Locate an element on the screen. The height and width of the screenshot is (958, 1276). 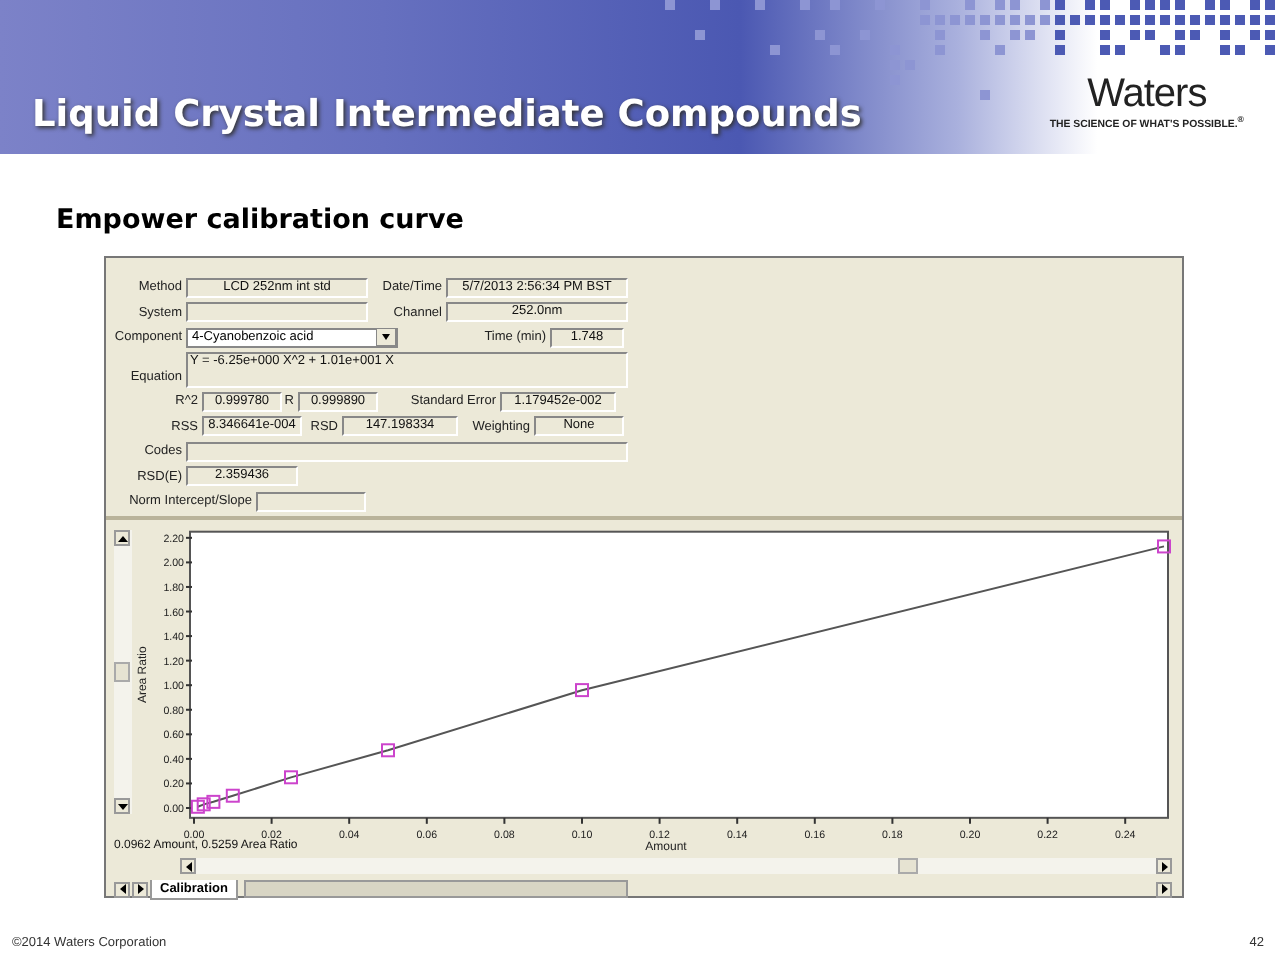
tab-right-icon is located at coordinates (140, 889).